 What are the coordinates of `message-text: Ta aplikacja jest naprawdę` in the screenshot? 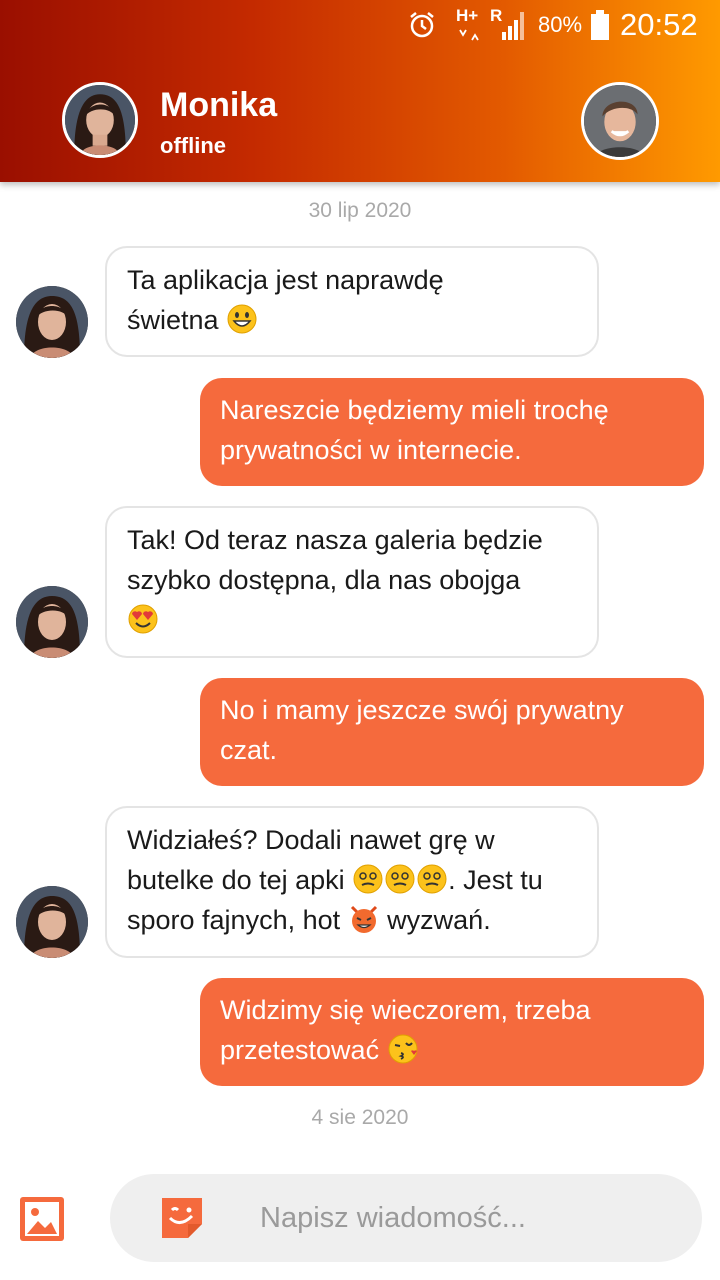 It's located at (285, 280).